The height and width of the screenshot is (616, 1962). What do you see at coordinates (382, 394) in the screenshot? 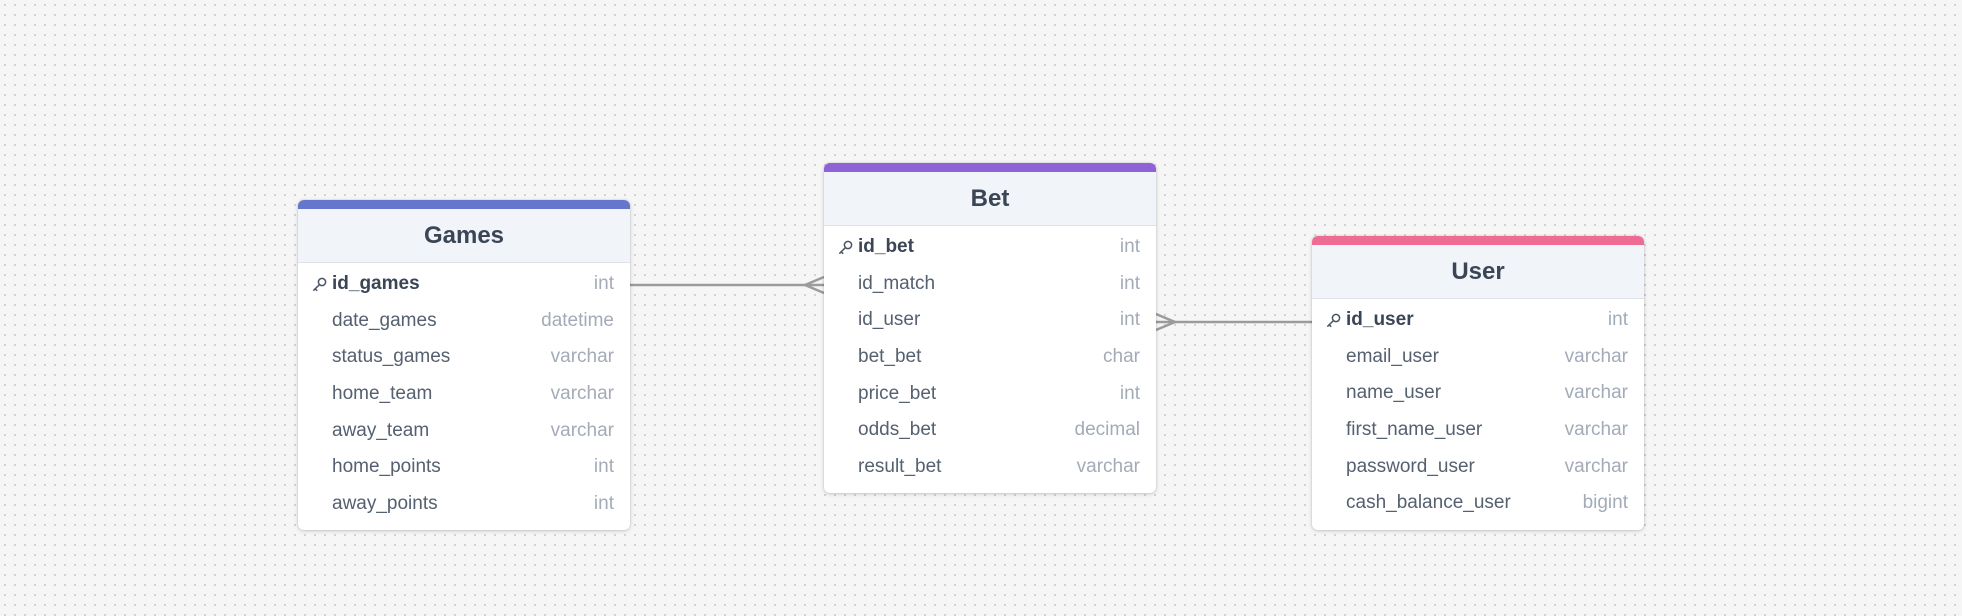
I see `column-name: home_team` at bounding box center [382, 394].